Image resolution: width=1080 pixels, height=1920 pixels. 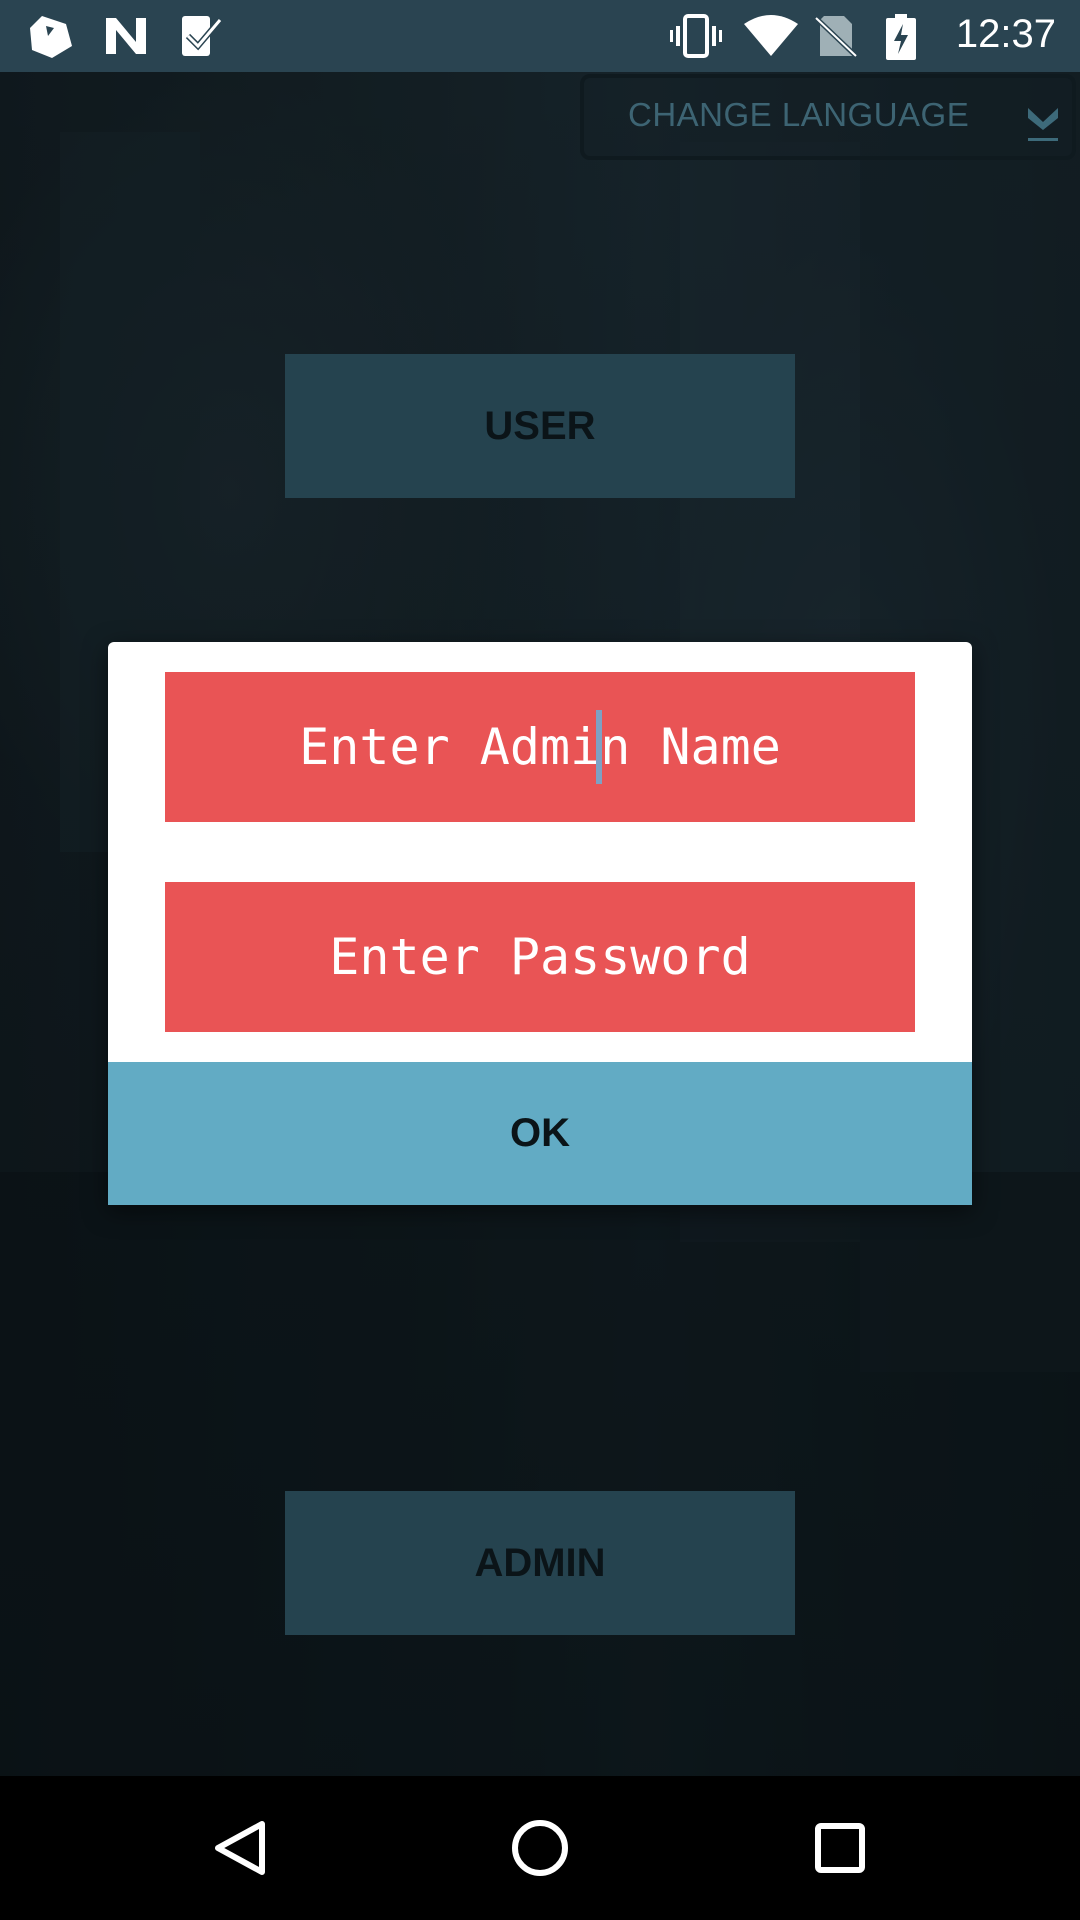 What do you see at coordinates (696, 36) in the screenshot?
I see `vibrate-icon` at bounding box center [696, 36].